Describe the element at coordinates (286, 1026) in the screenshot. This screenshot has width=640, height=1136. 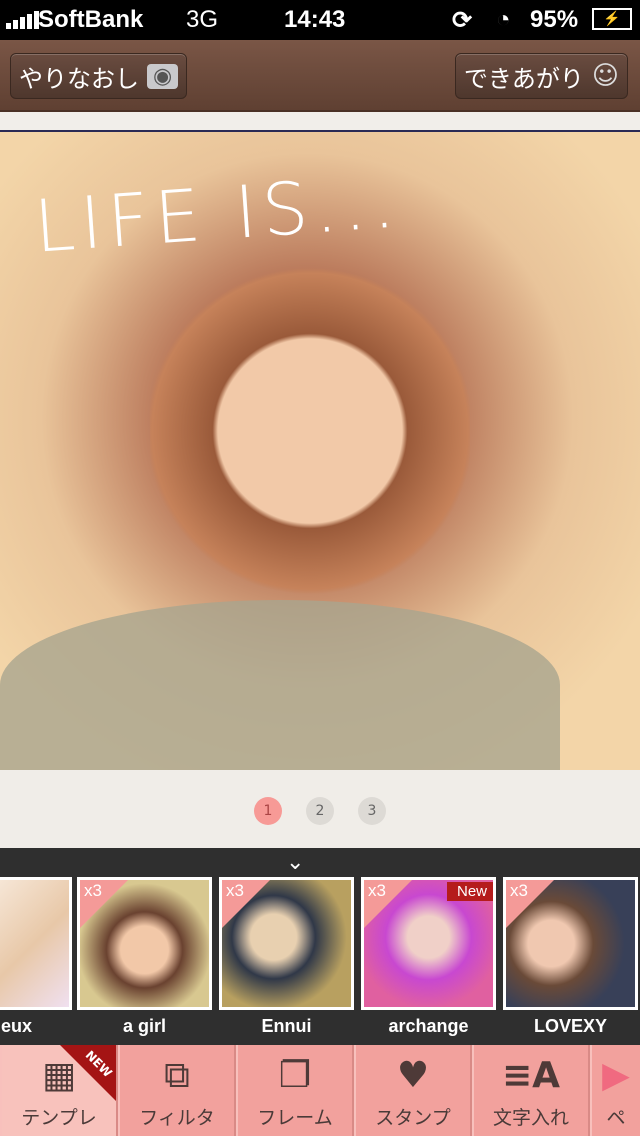
I see `template-label: Ennui` at that location.